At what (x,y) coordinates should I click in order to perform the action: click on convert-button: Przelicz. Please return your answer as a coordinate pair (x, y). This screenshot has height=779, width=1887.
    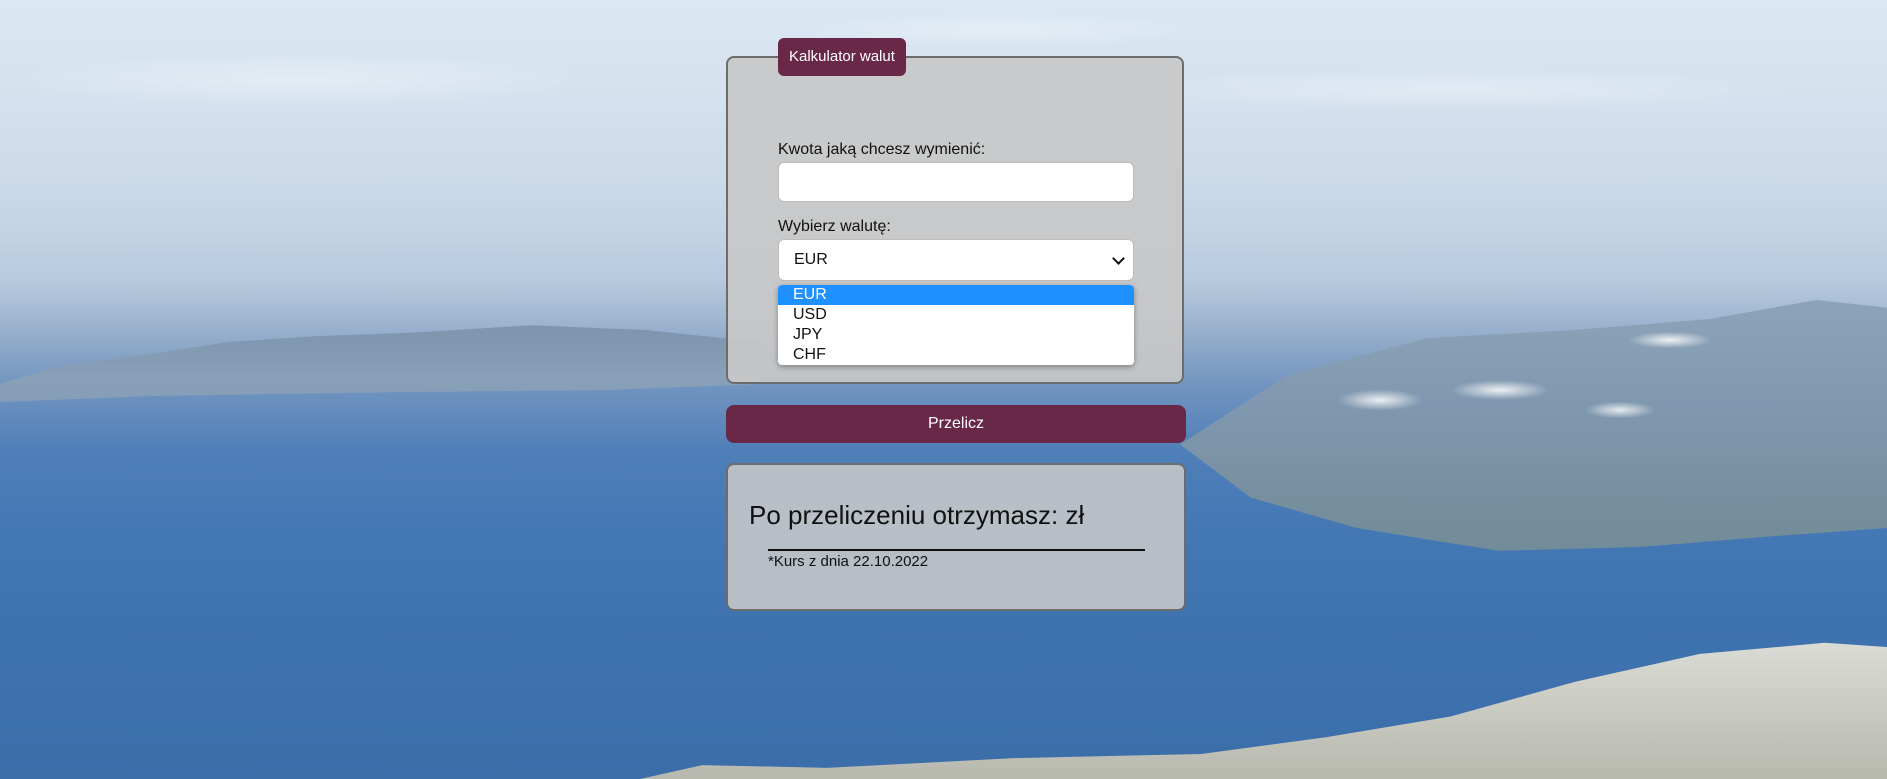
    Looking at the image, I should click on (956, 424).